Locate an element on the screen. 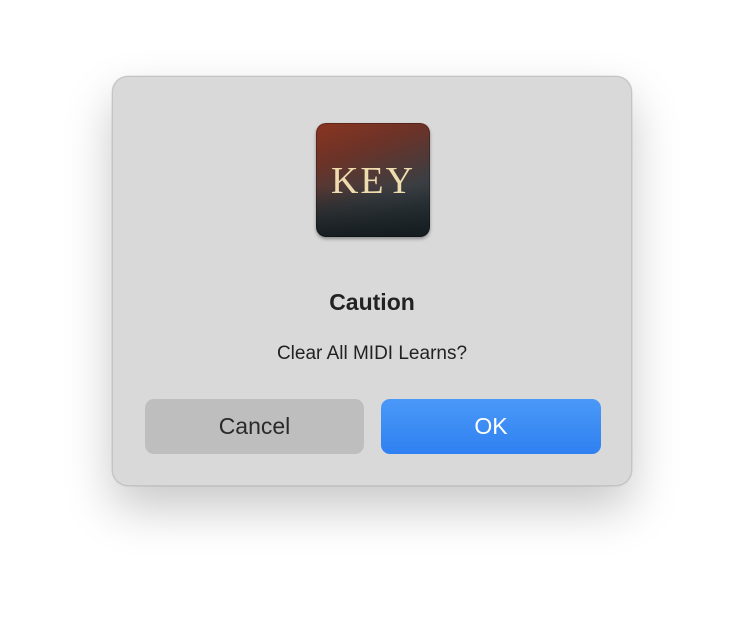 Image resolution: width=744 pixels, height=634 pixels. app-icon-text: KEY is located at coordinates (373, 181).